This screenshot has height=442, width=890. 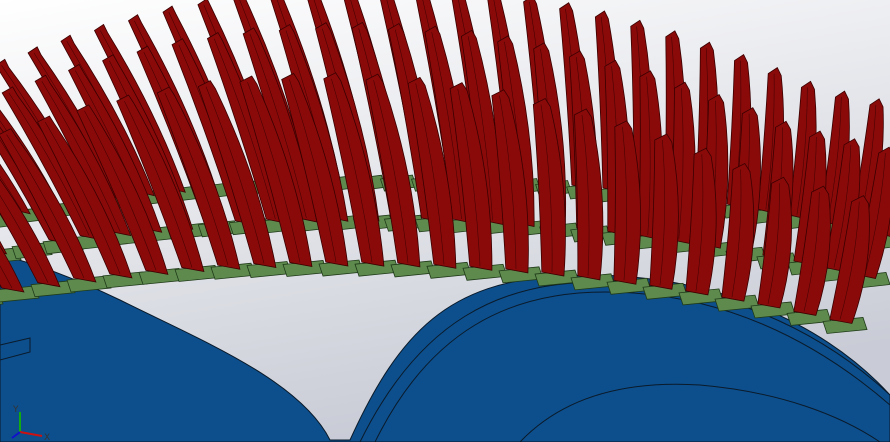 What do you see at coordinates (16, 435) in the screenshot?
I see `z-axis-line` at bounding box center [16, 435].